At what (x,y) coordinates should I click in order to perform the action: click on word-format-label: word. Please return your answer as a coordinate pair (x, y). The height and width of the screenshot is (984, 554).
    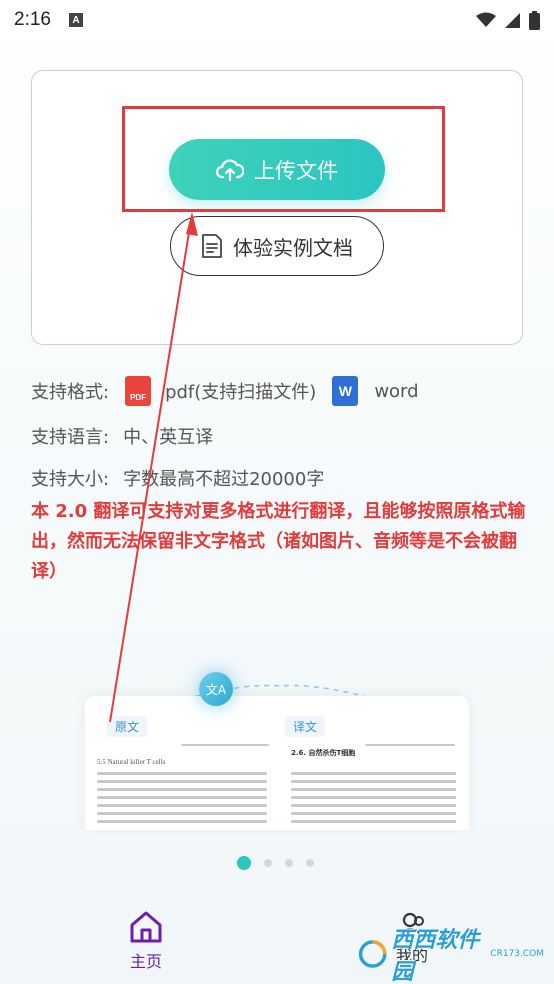
    Looking at the image, I should click on (396, 391).